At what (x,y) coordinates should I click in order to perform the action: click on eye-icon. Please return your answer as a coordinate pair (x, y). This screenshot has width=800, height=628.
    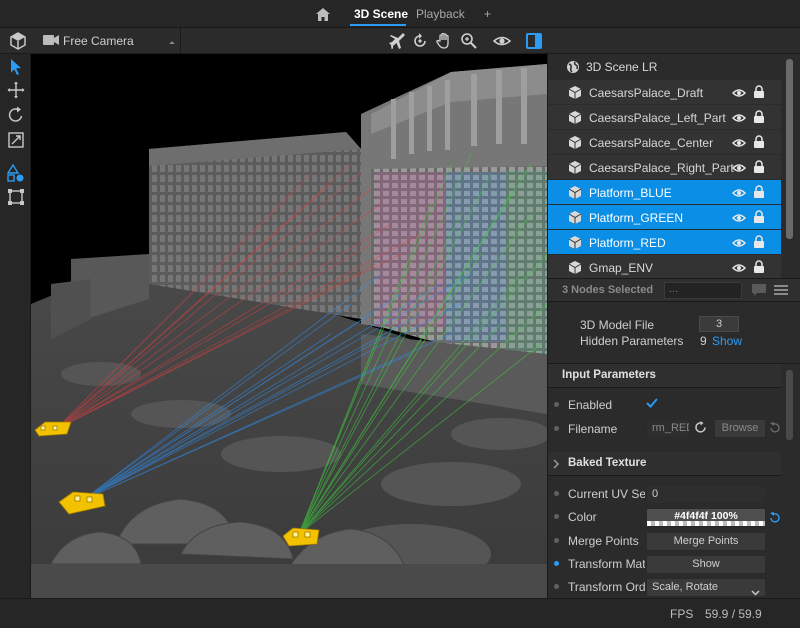
    Looking at the image, I should click on (502, 41).